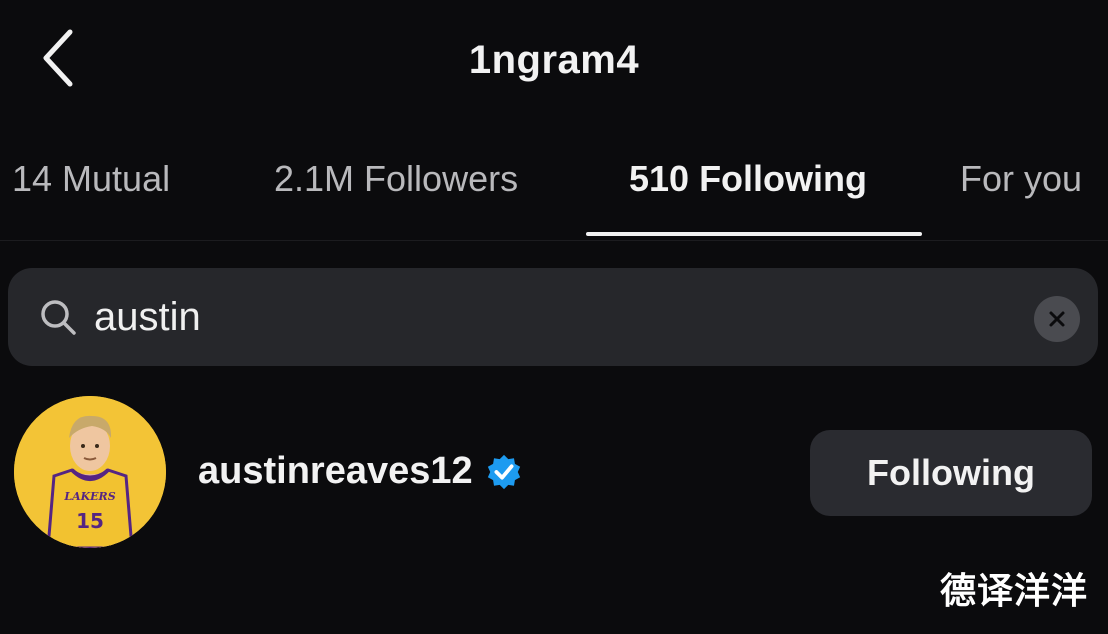 The width and height of the screenshot is (1108, 634). Describe the element at coordinates (58, 317) in the screenshot. I see `search-icon` at that location.